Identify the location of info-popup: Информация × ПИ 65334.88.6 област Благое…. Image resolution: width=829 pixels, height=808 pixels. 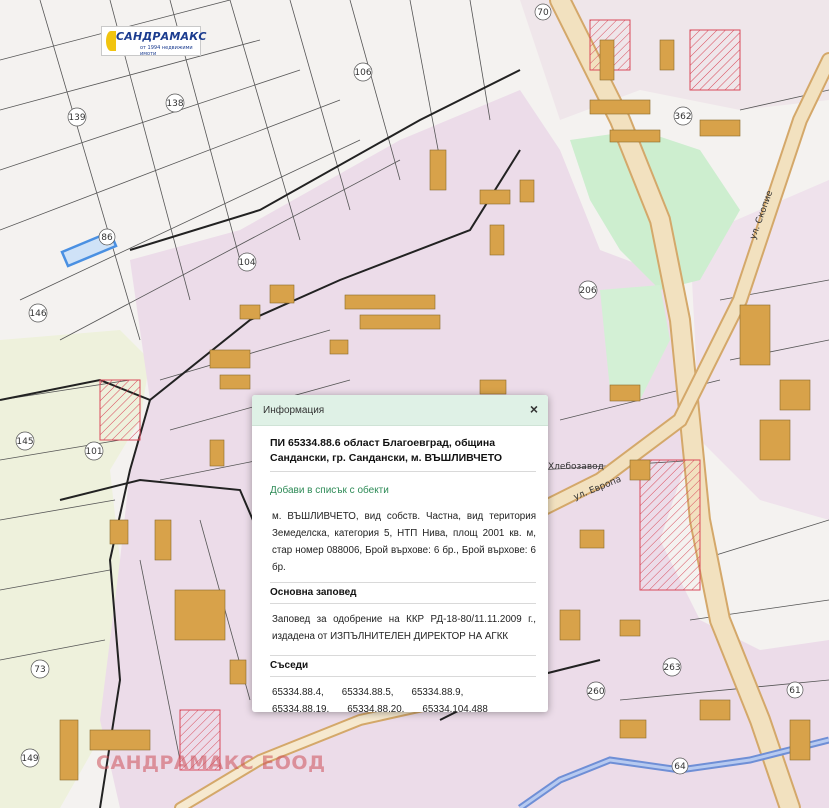
(400, 553).